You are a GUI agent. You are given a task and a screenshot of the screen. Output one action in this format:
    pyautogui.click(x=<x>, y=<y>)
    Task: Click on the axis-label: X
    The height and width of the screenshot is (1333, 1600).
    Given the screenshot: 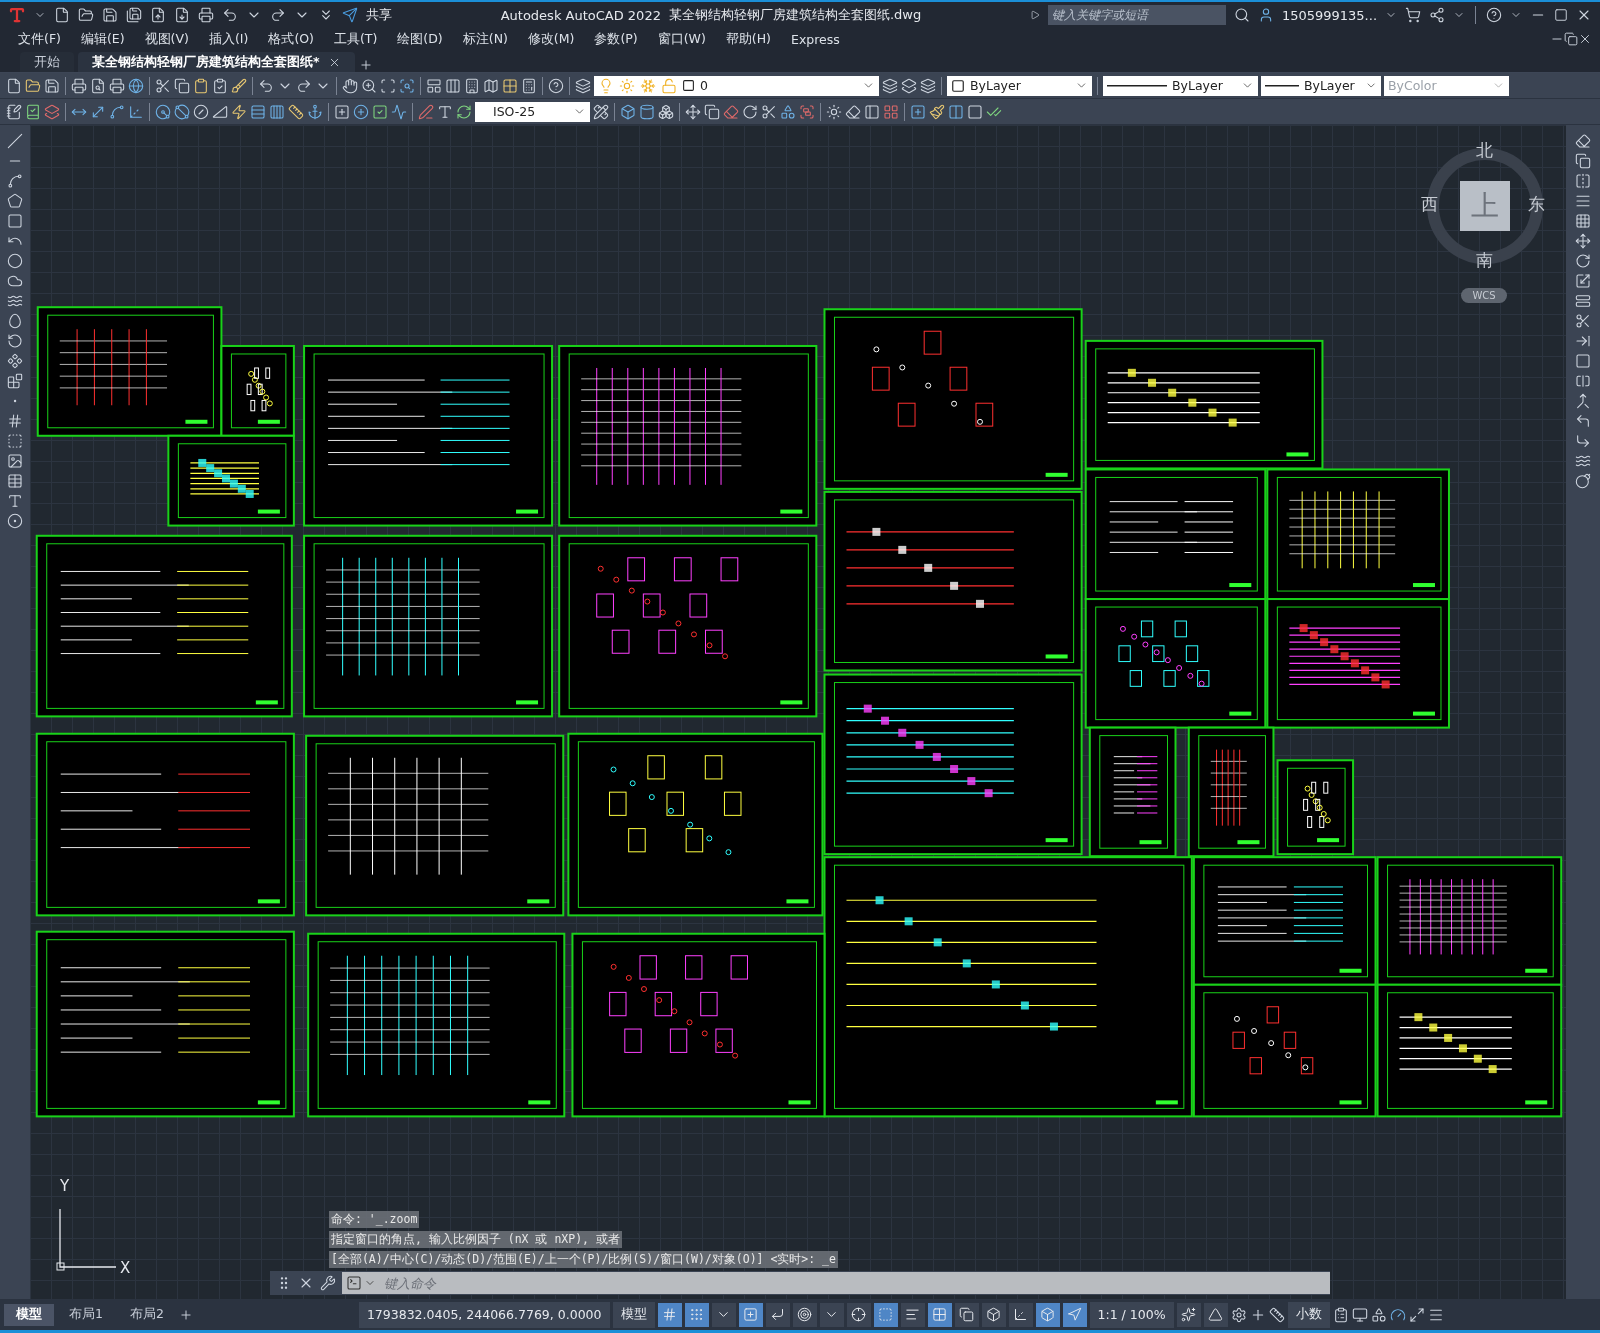 What is the action you would take?
    pyautogui.click(x=125, y=1268)
    